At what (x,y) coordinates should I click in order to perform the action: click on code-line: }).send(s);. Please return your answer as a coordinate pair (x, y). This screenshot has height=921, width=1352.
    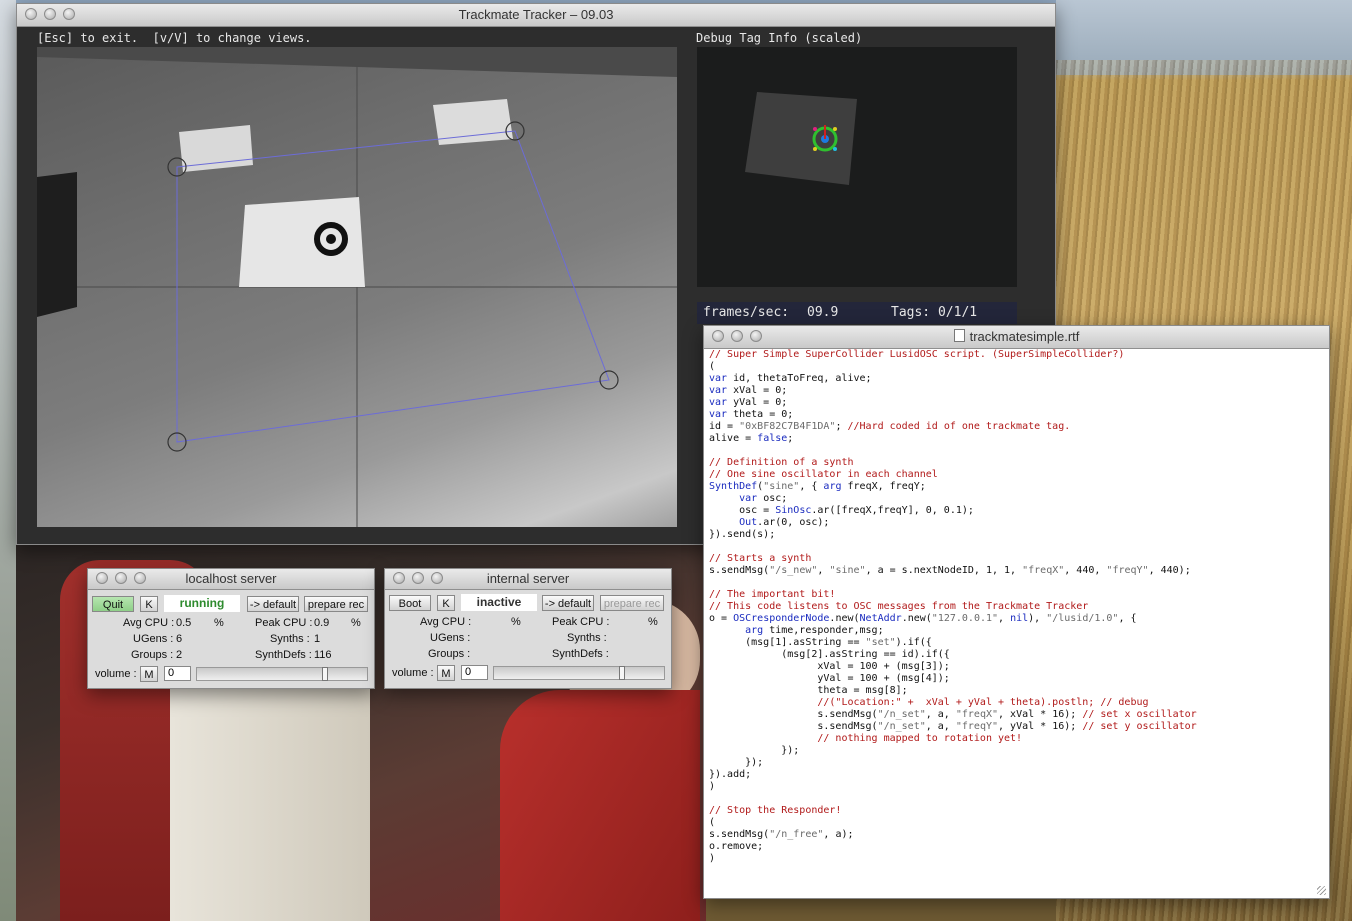
    Looking at the image, I should click on (1015, 535).